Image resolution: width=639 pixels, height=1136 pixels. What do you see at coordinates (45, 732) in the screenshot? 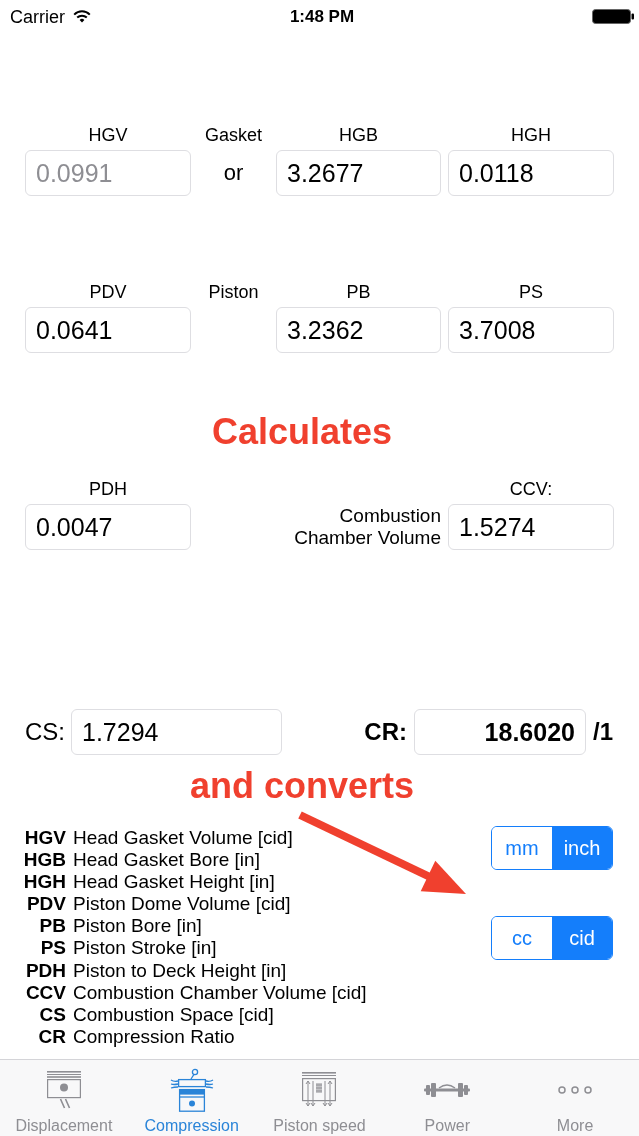
I see `result-label: CS:` at bounding box center [45, 732].